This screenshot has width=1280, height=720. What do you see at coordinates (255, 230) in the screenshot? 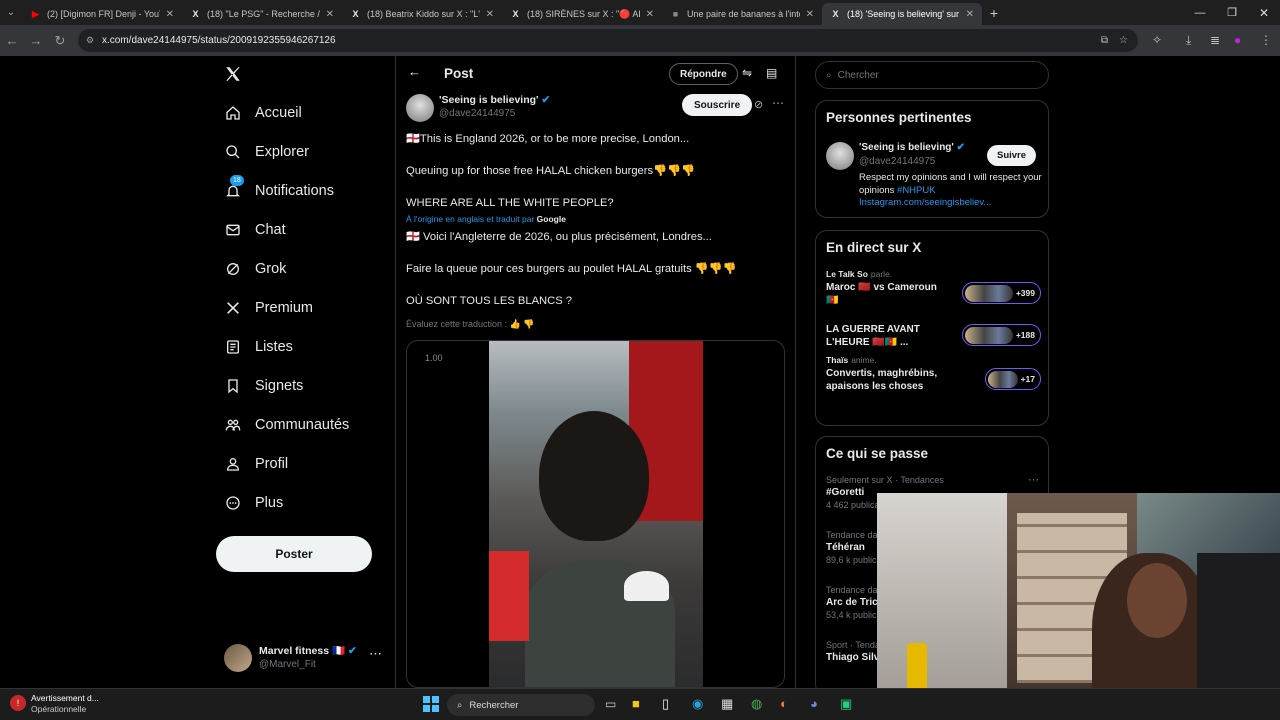
I see `nav-item-chat: Chat` at bounding box center [255, 230].